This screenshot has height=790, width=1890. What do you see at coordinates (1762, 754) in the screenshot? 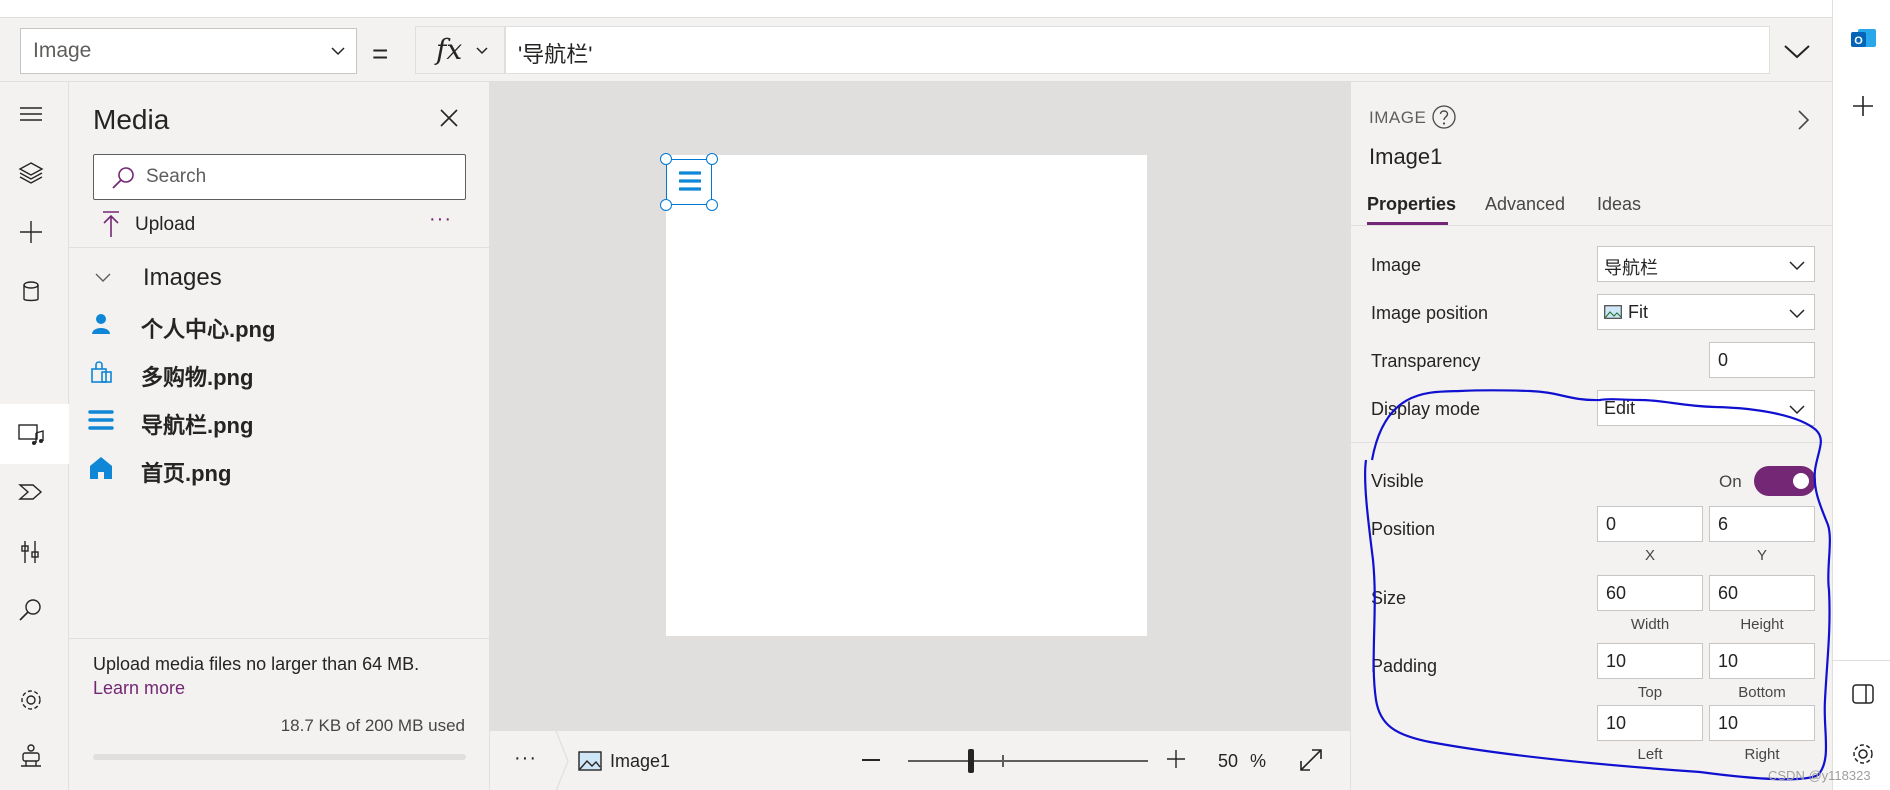
I see `right-caption: Right` at bounding box center [1762, 754].